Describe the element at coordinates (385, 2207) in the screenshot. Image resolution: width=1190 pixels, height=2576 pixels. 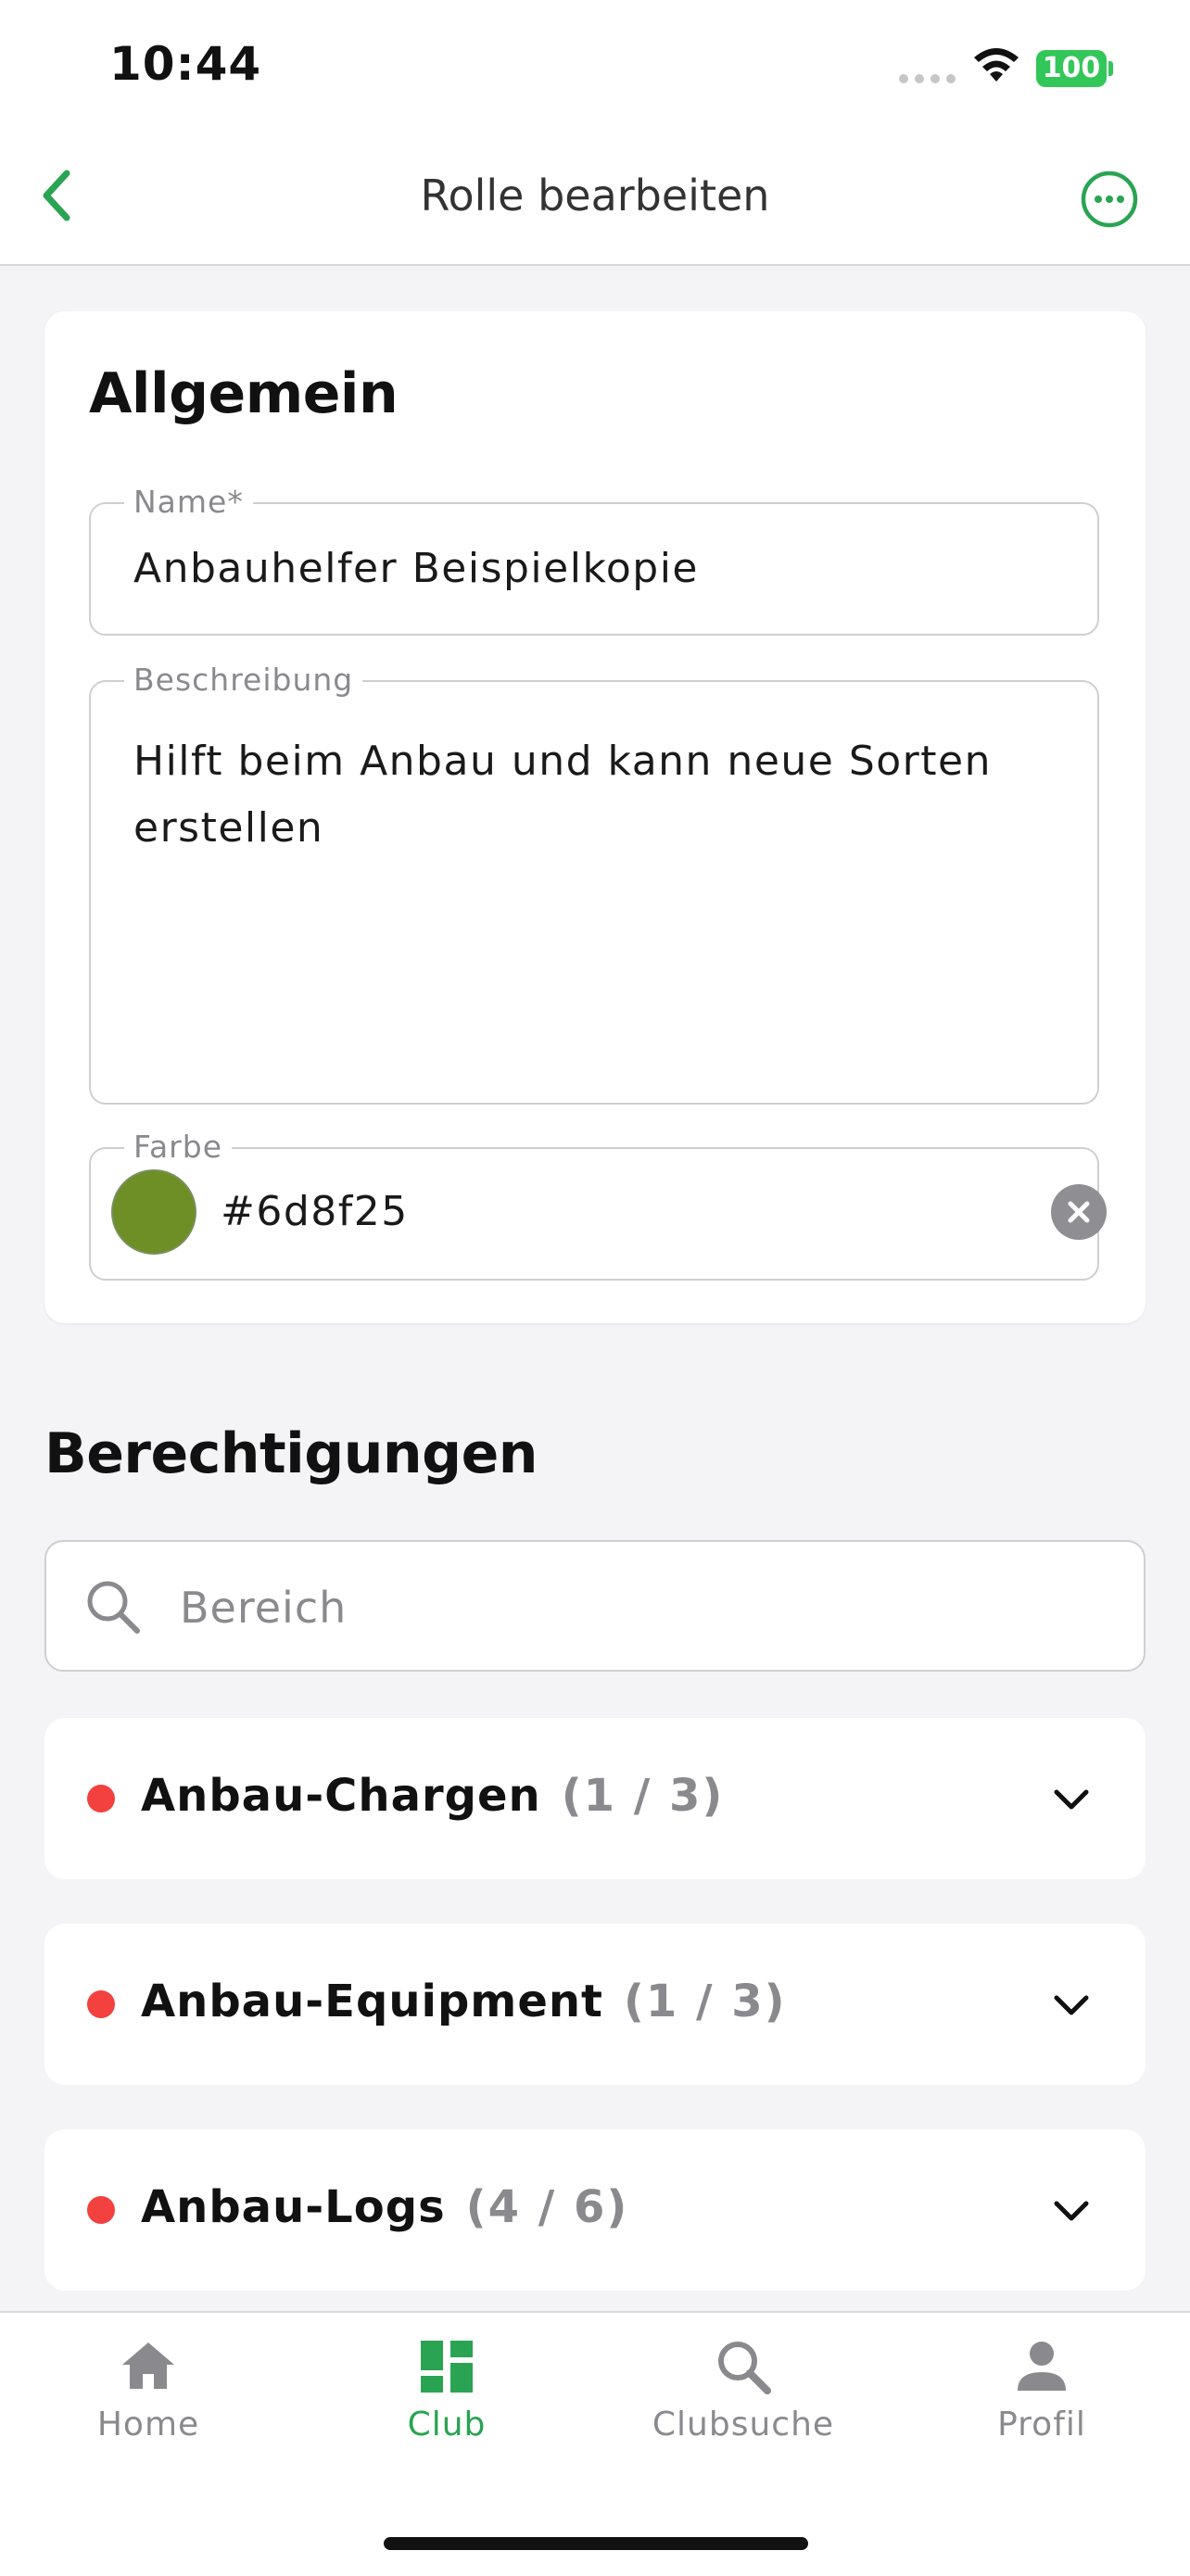
I see `permission-label: Anbau-Logs (4 / 6)` at that location.